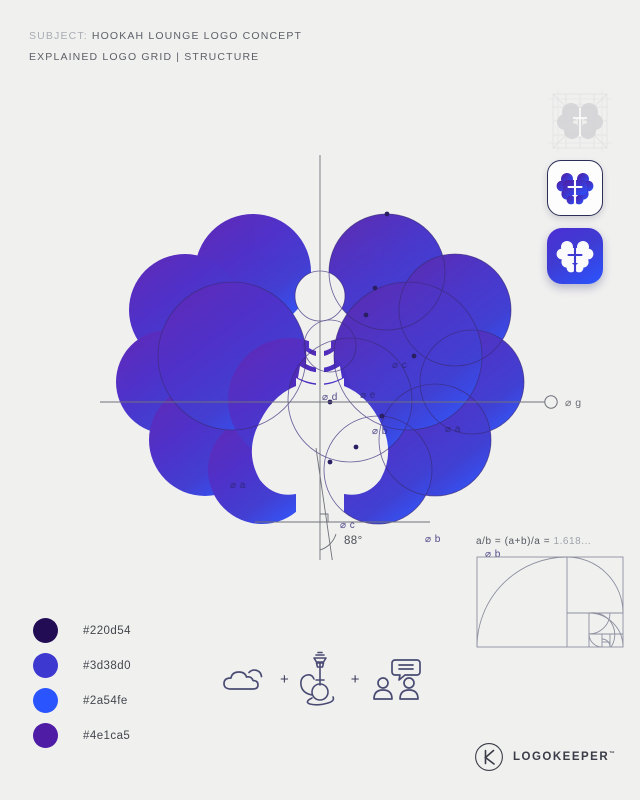  Describe the element at coordinates (82, 630) in the screenshot. I see `swatch-row: #220d54` at that location.